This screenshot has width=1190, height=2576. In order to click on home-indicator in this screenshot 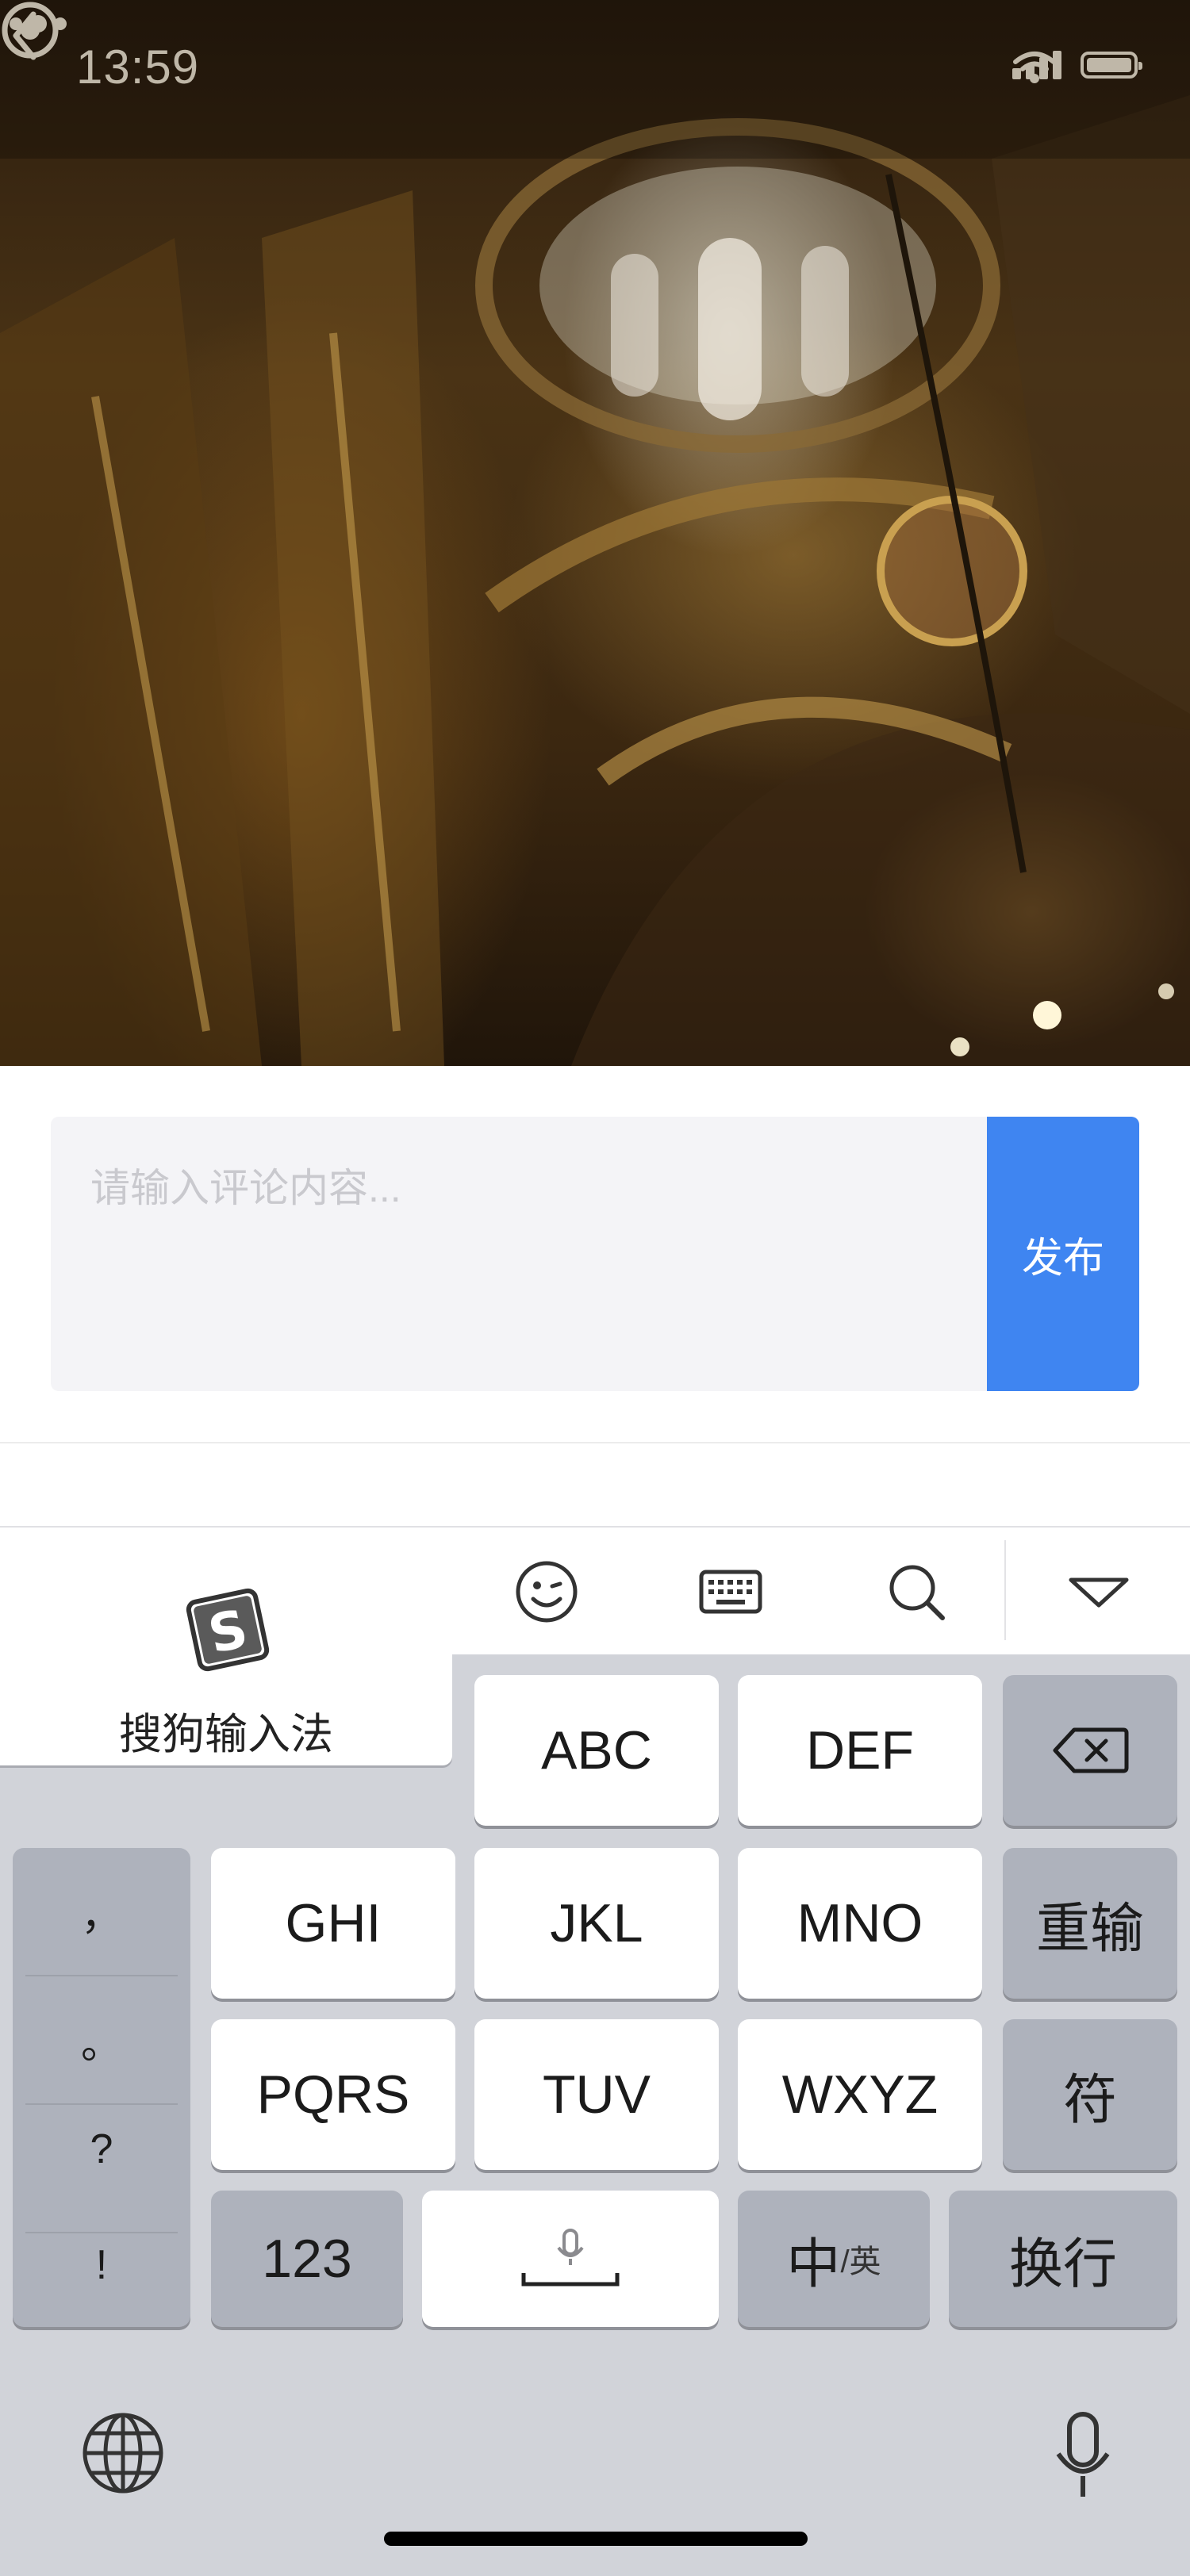, I will do `click(596, 2539)`.